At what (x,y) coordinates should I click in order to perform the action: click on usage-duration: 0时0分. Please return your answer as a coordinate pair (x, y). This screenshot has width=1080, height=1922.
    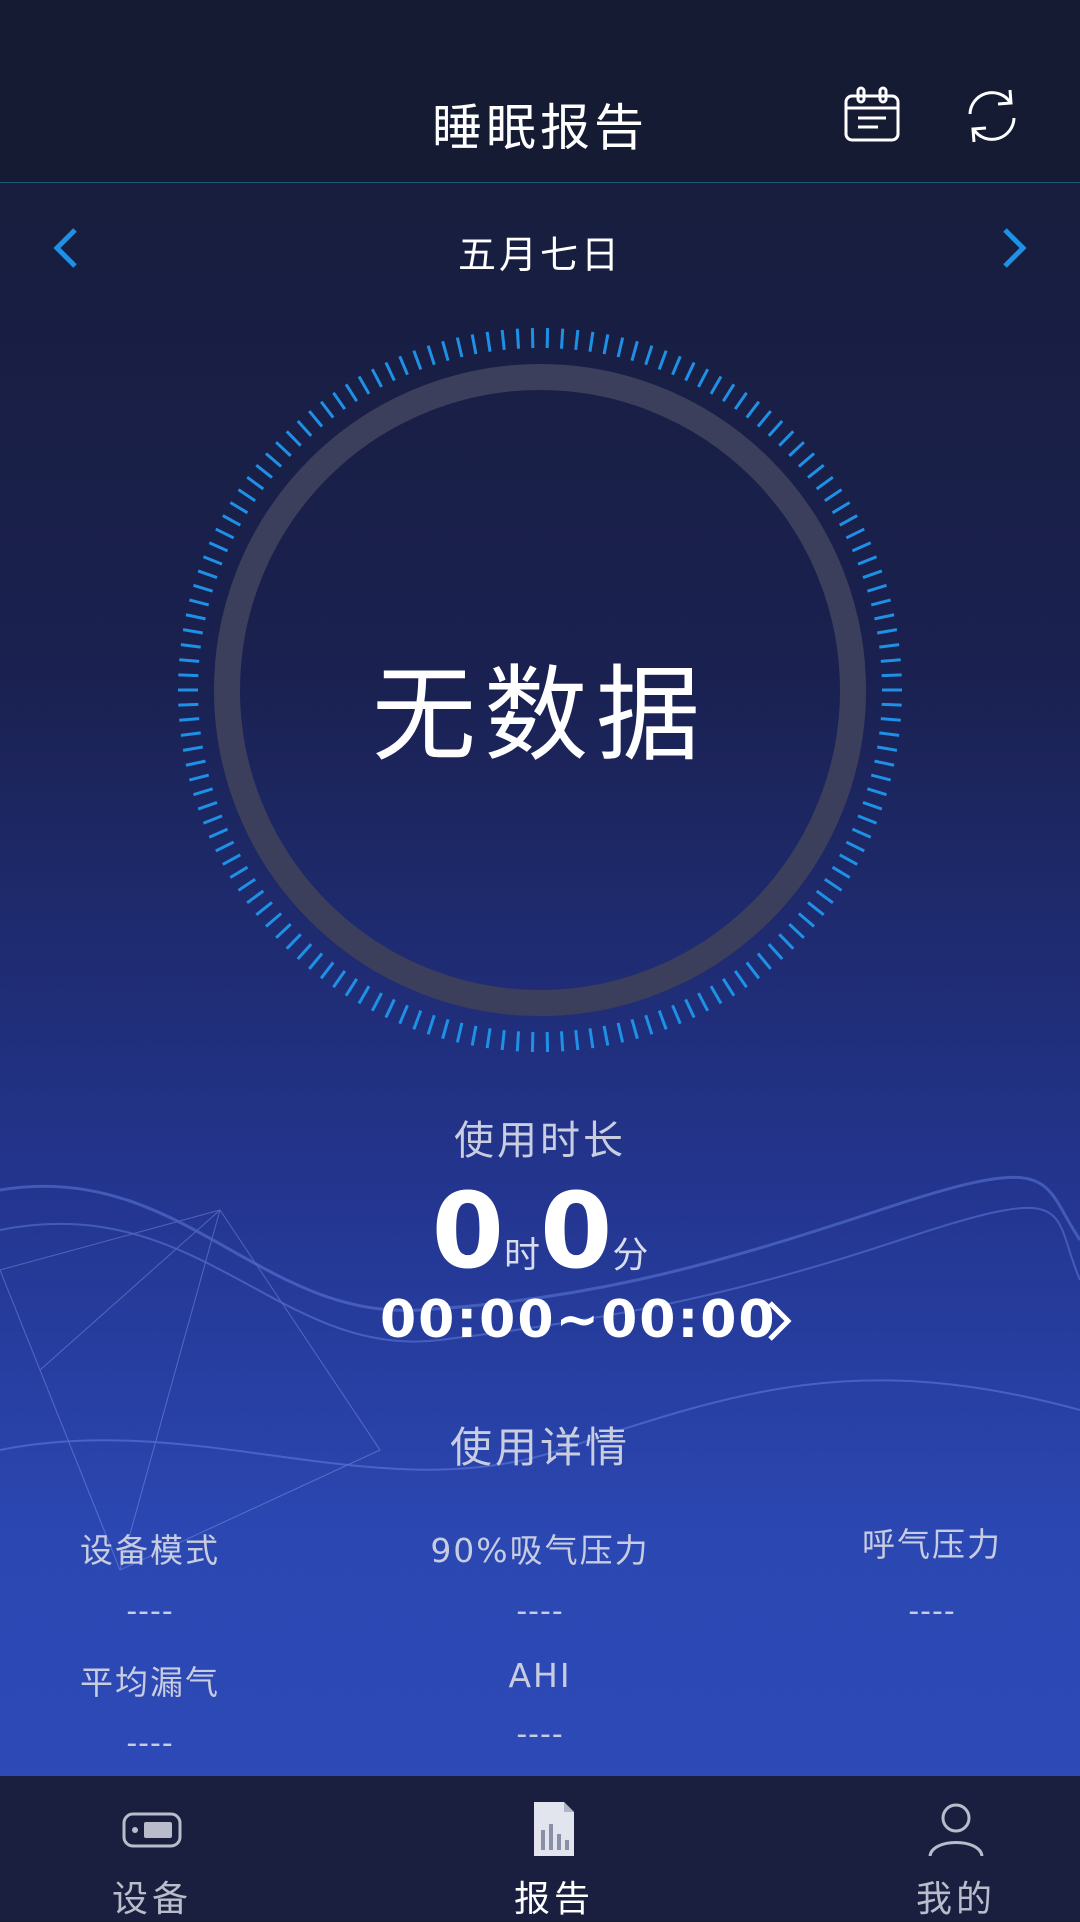
    Looking at the image, I should click on (540, 1231).